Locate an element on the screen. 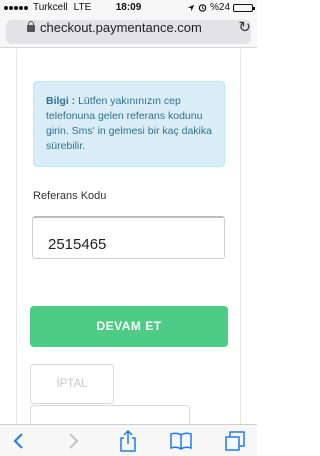 The height and width of the screenshot is (456, 320). status-bar: Turkcell LTE 18:09 %24 is located at coordinates (128, 8).